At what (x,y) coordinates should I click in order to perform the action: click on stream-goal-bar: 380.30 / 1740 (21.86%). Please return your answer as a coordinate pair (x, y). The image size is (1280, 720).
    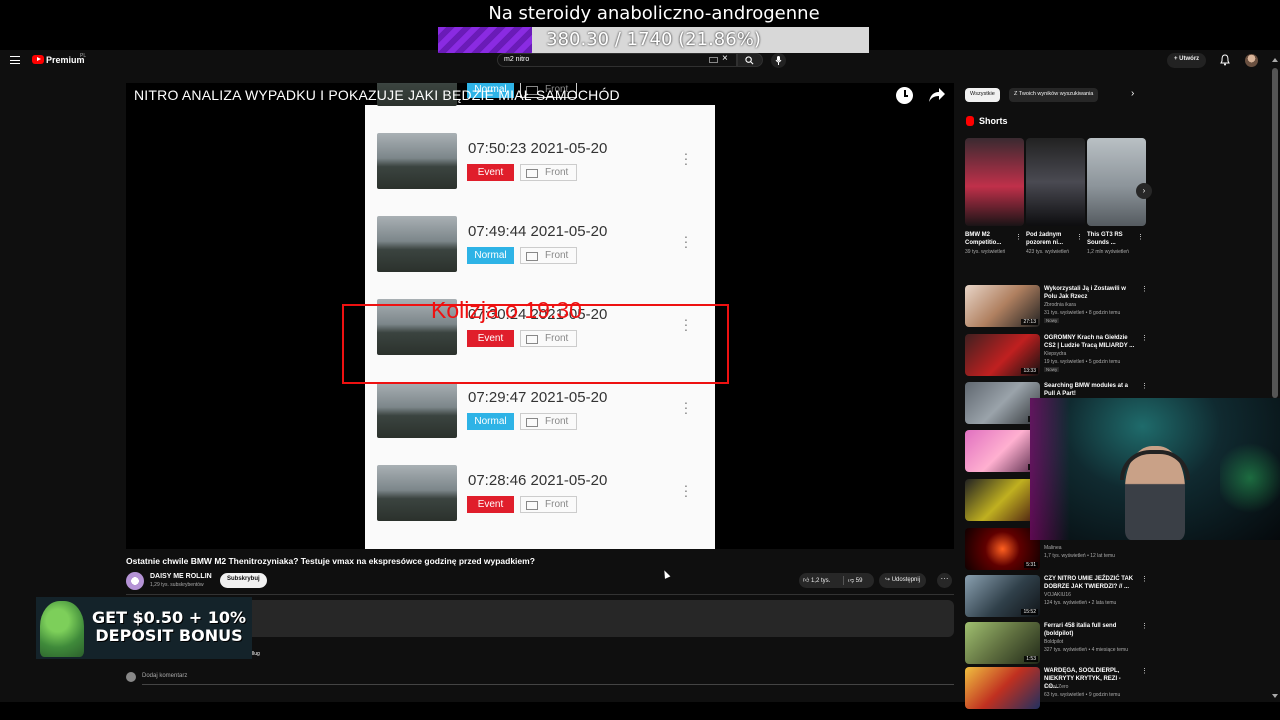
    Looking at the image, I should click on (653, 40).